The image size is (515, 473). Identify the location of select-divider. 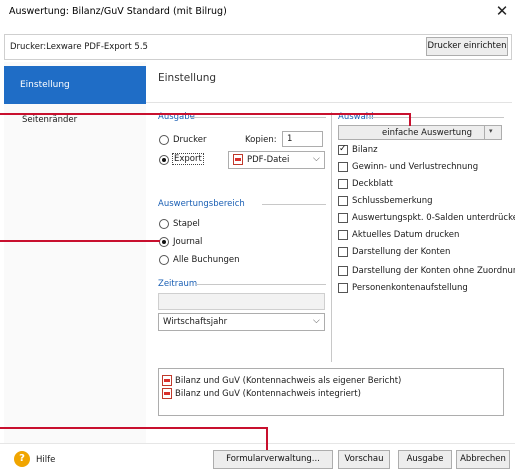
(484, 132).